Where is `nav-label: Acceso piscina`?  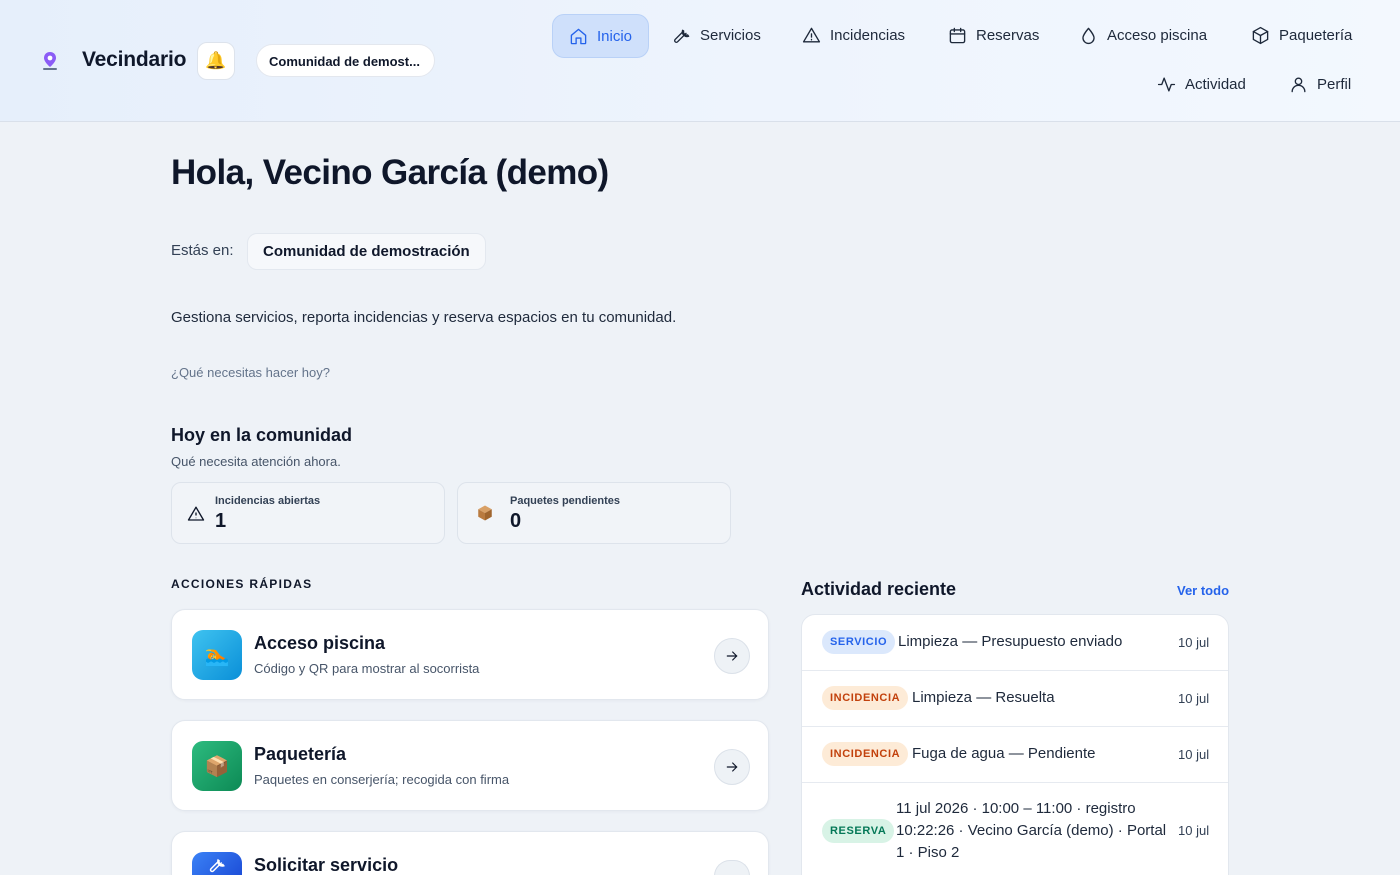 nav-label: Acceso piscina is located at coordinates (1157, 35).